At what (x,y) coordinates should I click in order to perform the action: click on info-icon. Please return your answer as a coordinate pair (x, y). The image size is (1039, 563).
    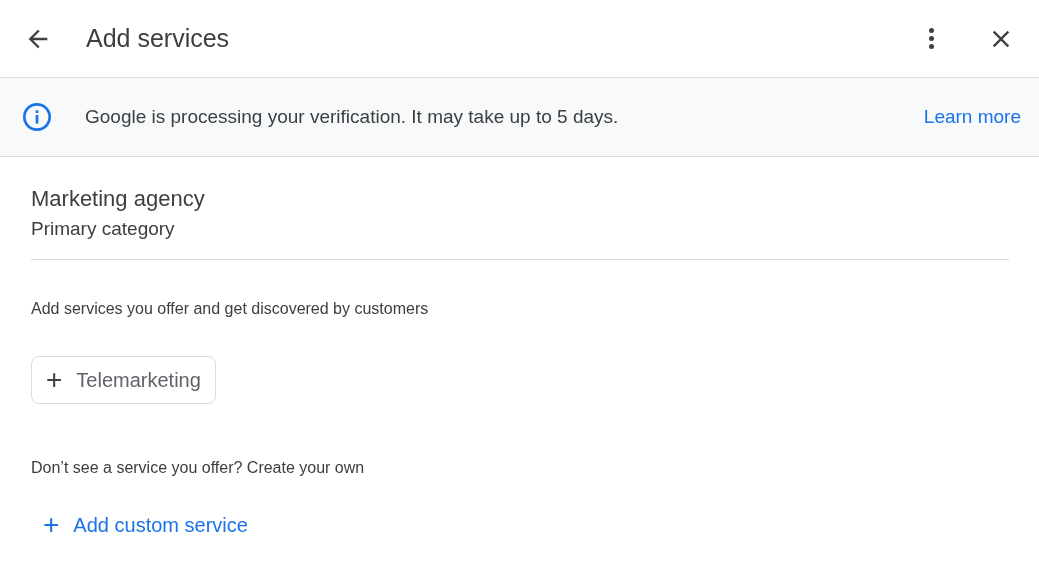
    Looking at the image, I should click on (37, 117).